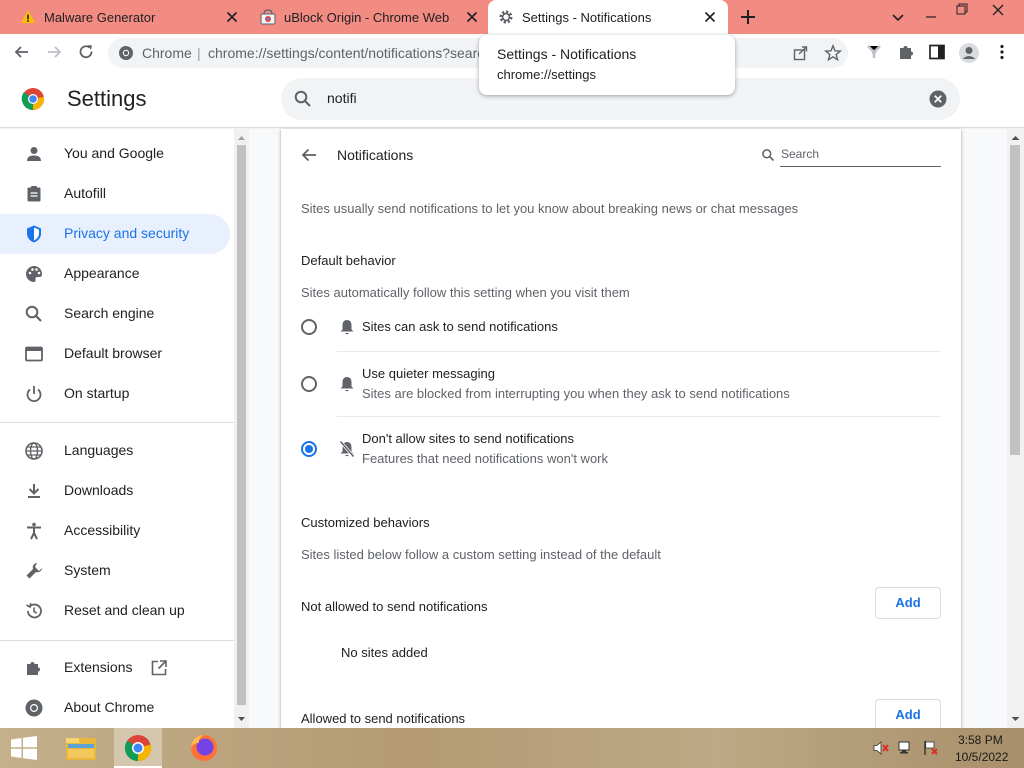  I want to click on chevron-down-icon, so click(898, 17).